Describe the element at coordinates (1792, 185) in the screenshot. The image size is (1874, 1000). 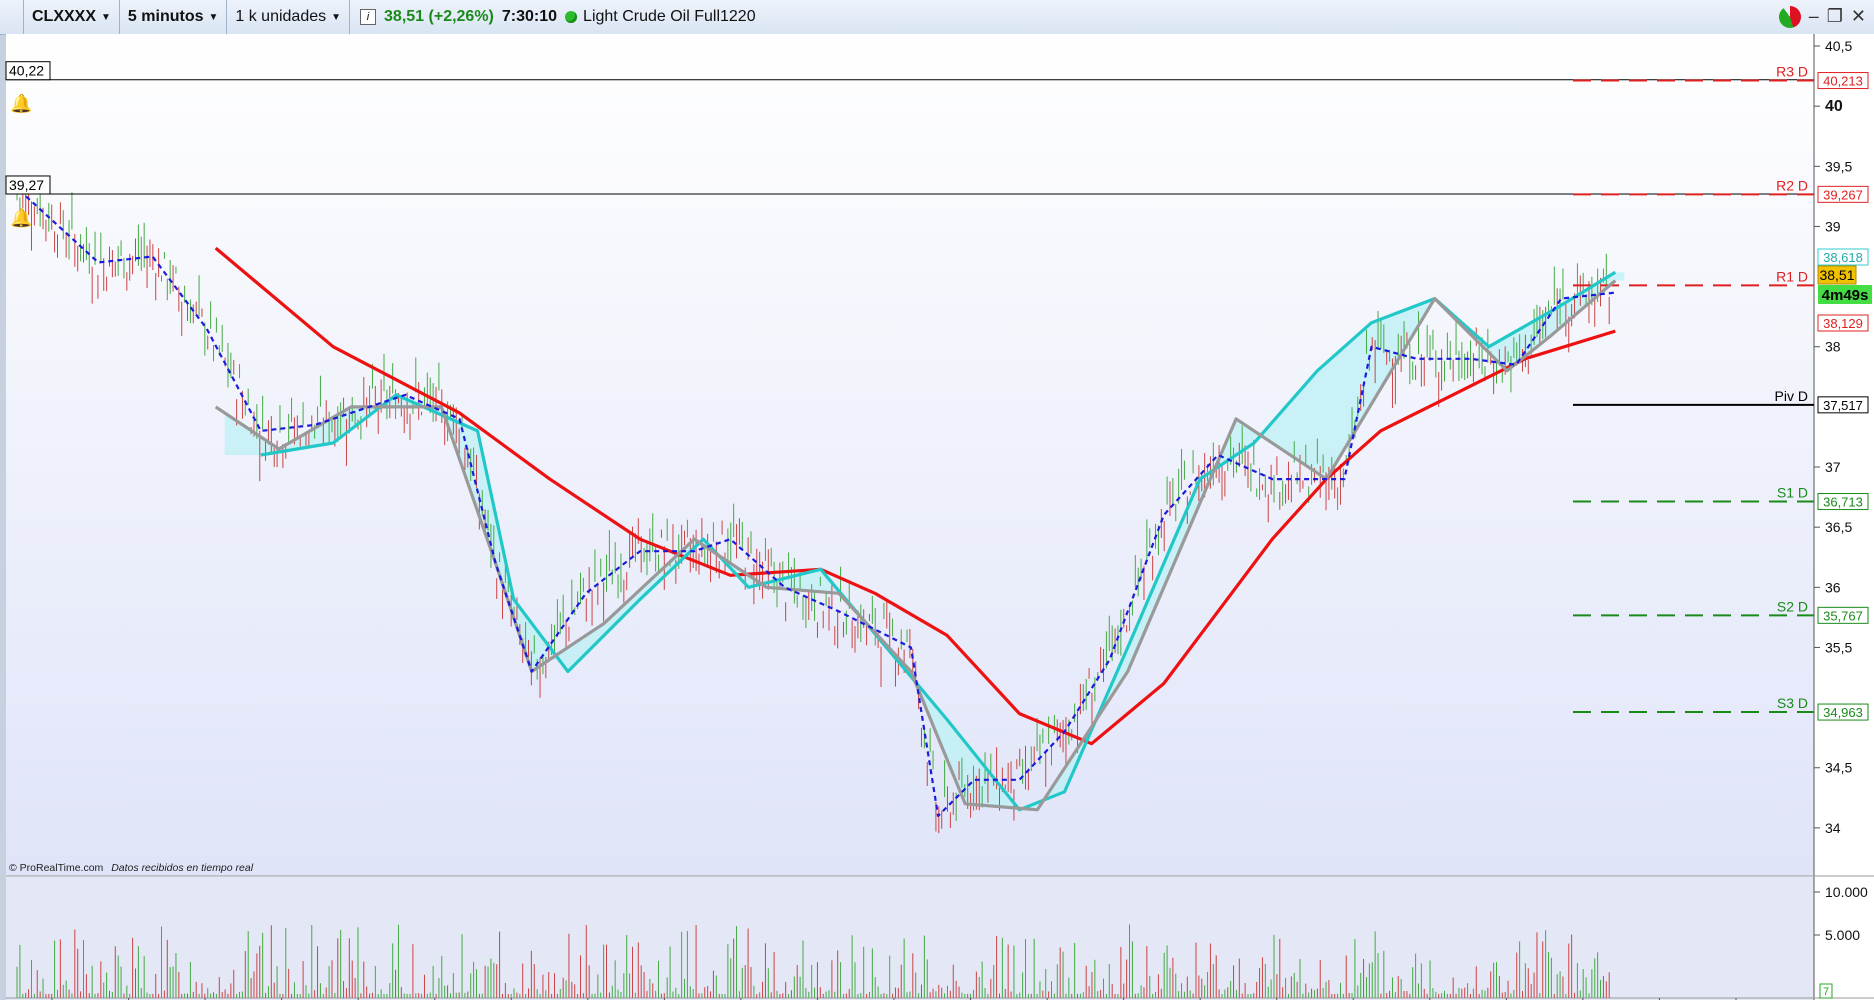
I see `pivot-name: R2 D` at that location.